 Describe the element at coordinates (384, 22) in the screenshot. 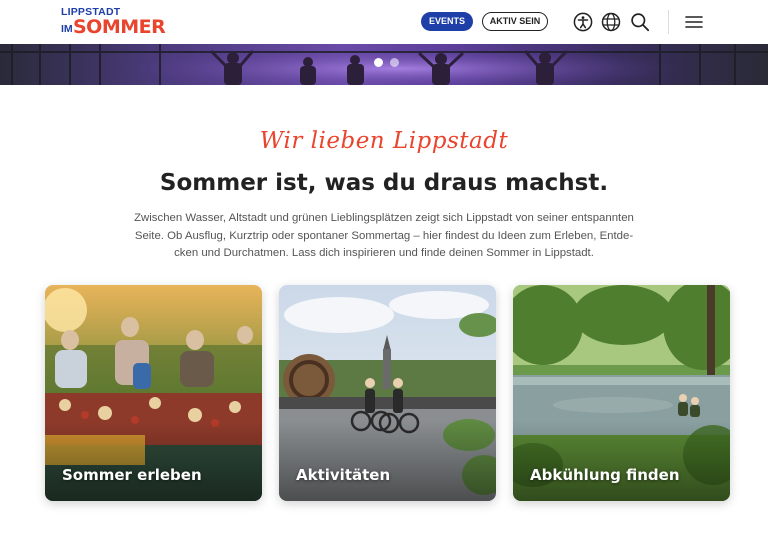

I see `site-header: LIPPSTADT IM SOMMER EVENTS AKTIV SEIN` at that location.